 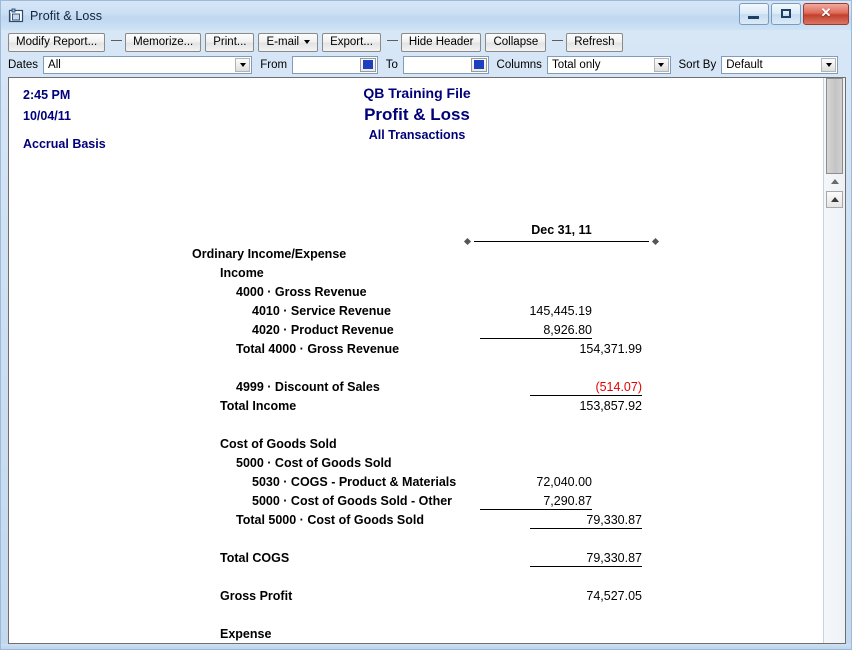 What do you see at coordinates (744, 64) in the screenshot?
I see `sort-by-value: Default` at bounding box center [744, 64].